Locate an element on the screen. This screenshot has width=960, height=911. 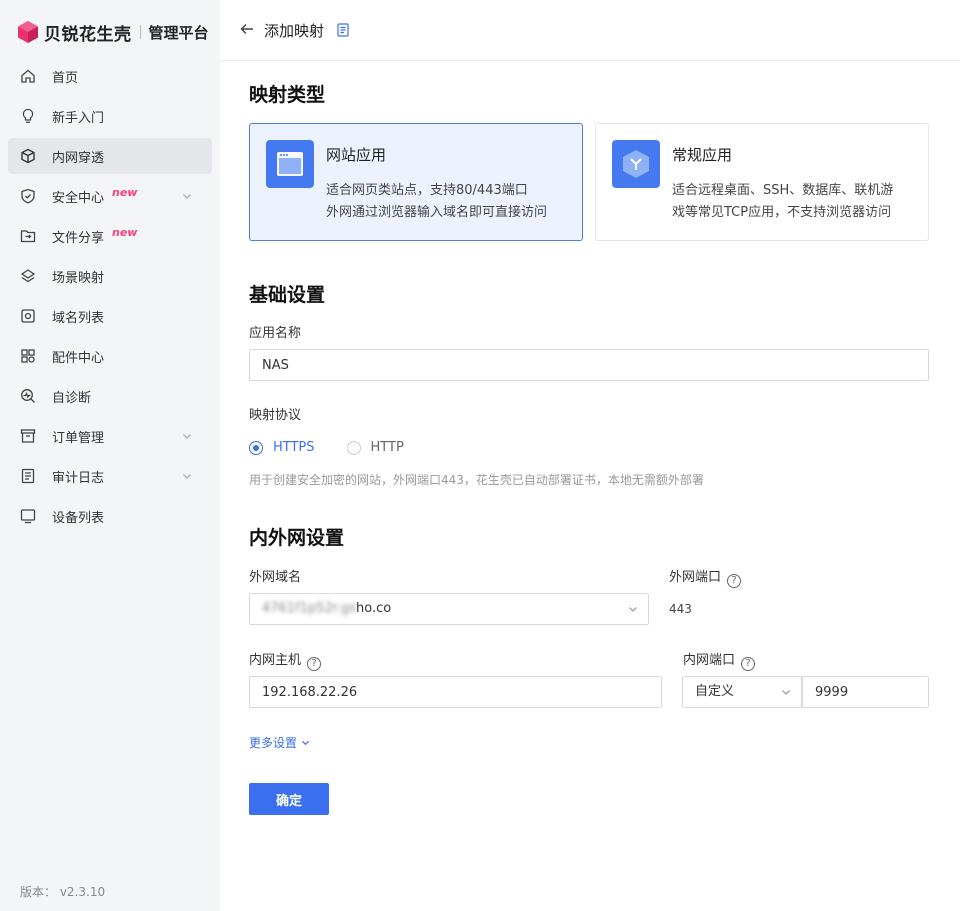
sidebar-item-order-management: 订单管理 is located at coordinates (110, 436).